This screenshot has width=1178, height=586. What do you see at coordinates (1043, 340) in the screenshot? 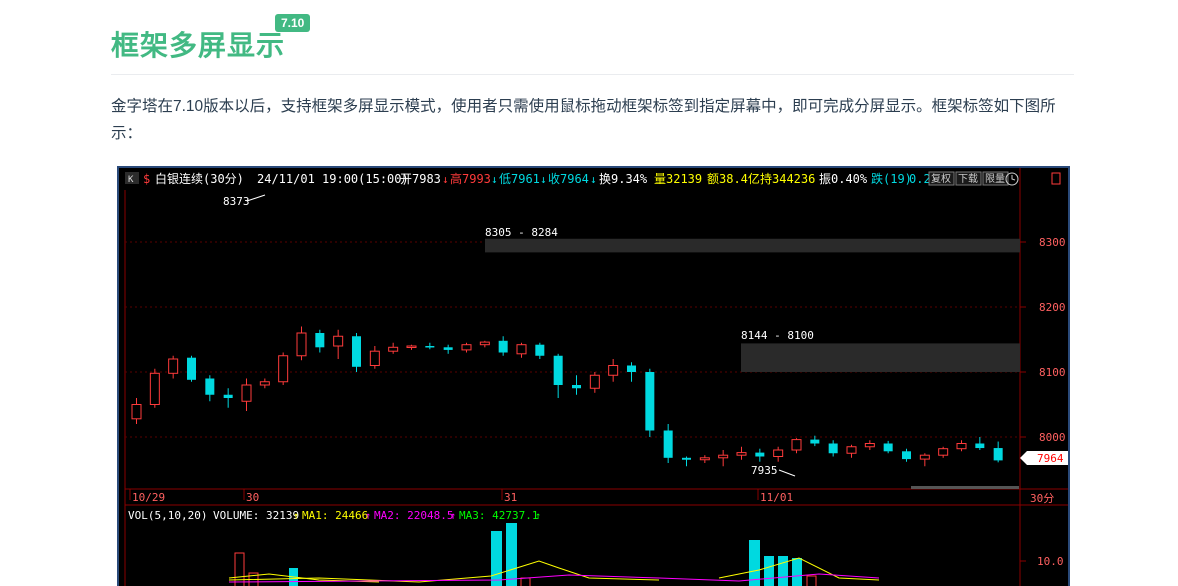
I see `price-axis-ticks: 8300 8200 8100 8000` at bounding box center [1043, 340].